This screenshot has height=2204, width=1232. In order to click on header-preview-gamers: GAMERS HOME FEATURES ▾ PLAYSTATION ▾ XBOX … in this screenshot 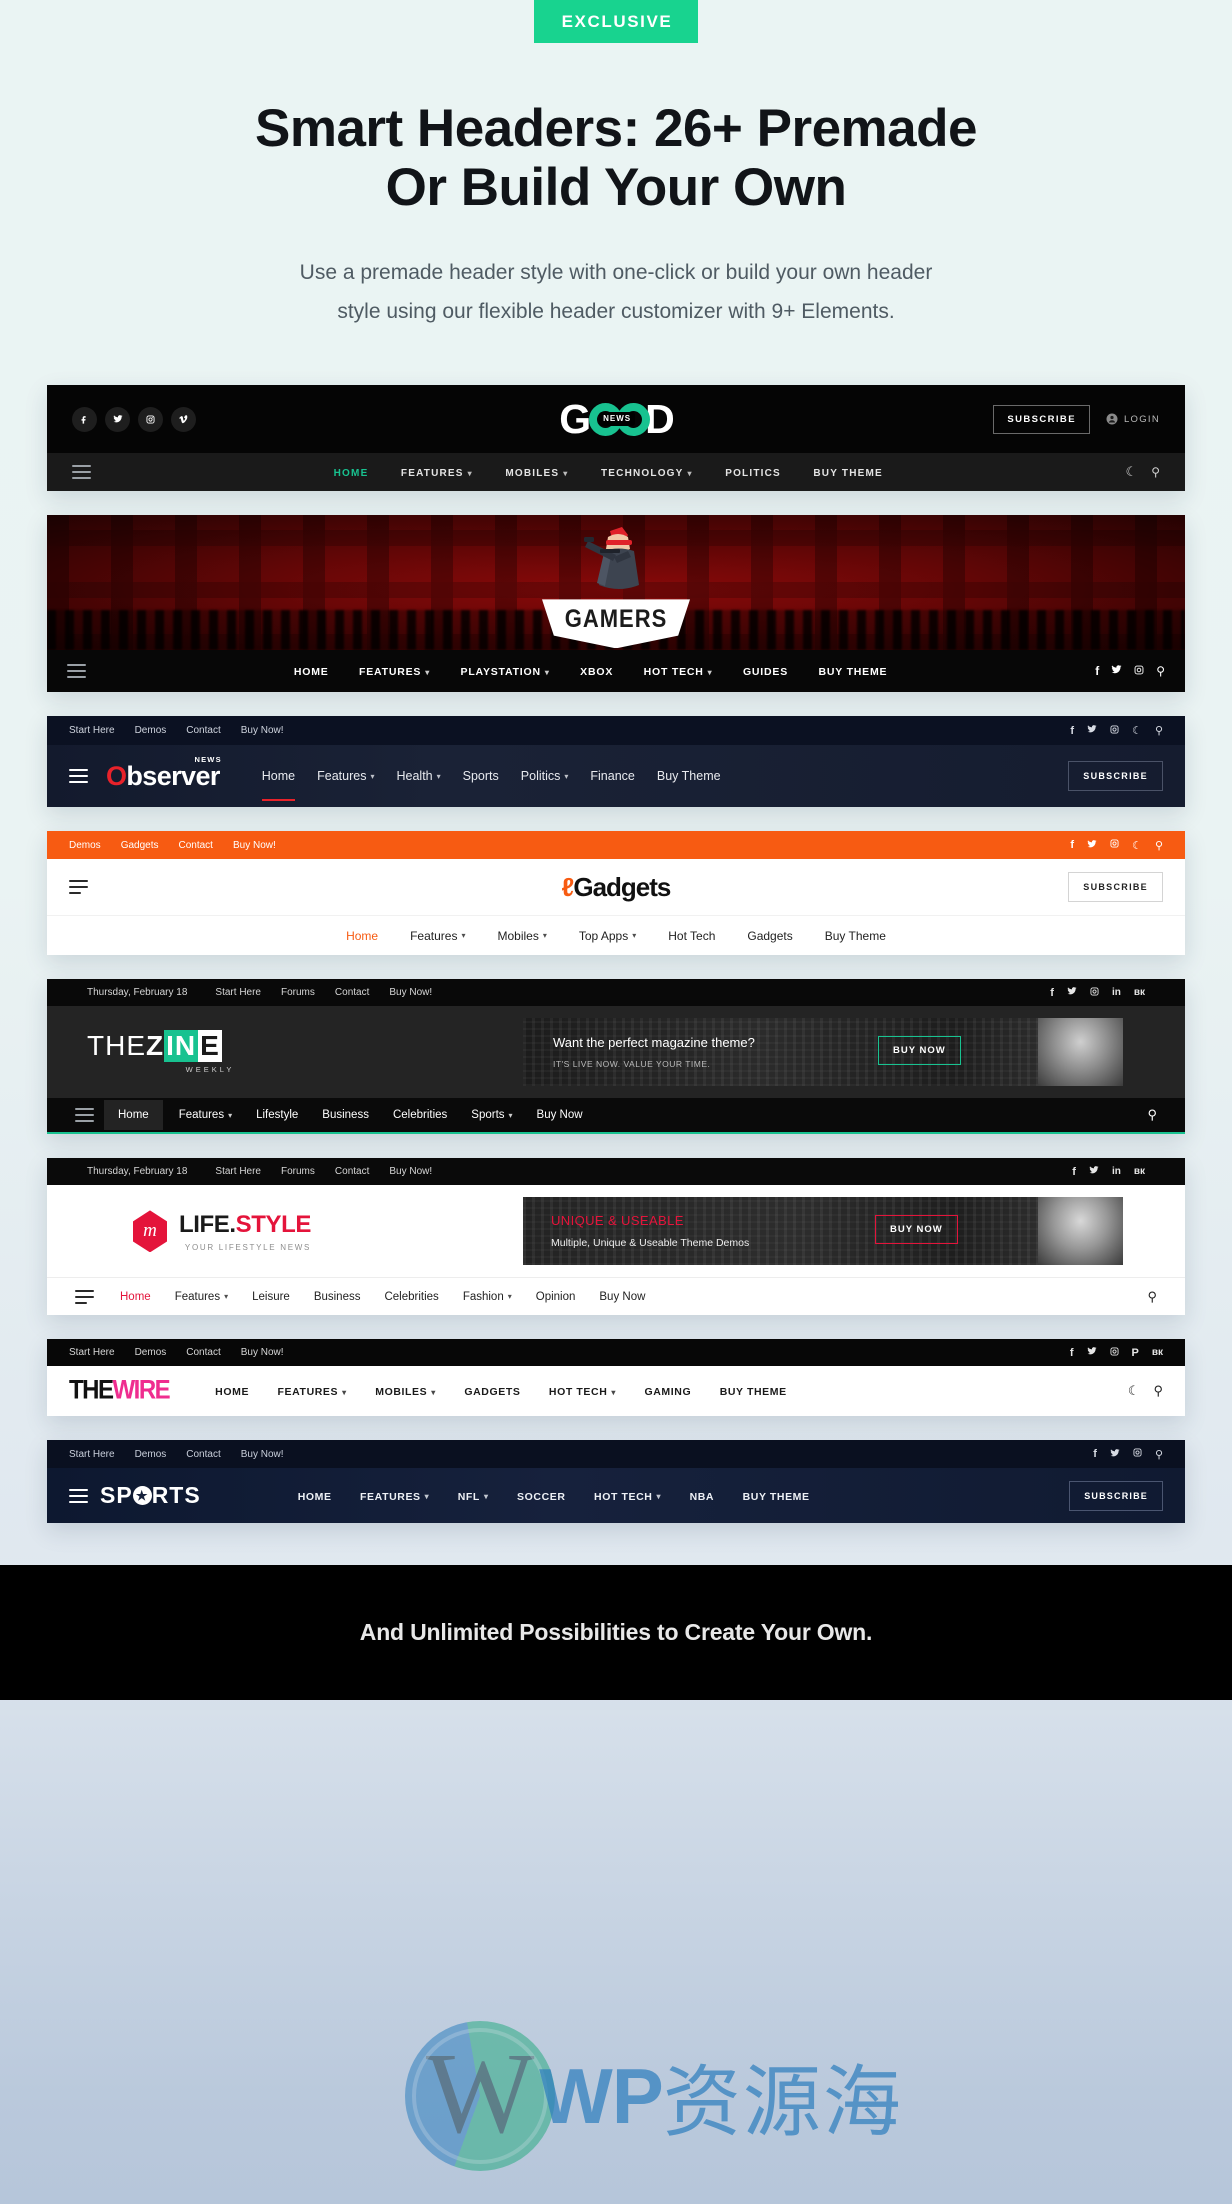, I will do `click(616, 604)`.